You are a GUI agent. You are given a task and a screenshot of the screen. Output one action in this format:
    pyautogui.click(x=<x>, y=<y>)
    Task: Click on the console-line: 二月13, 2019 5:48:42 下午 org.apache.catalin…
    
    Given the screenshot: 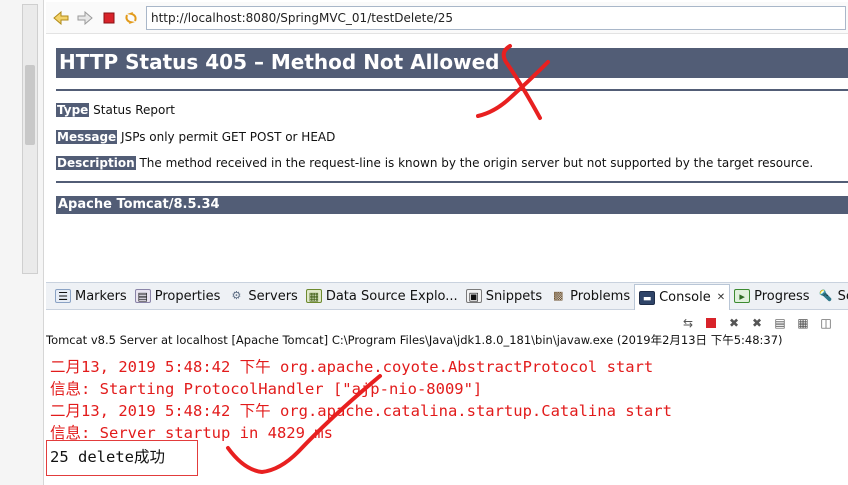 What is the action you would take?
    pyautogui.click(x=361, y=411)
    